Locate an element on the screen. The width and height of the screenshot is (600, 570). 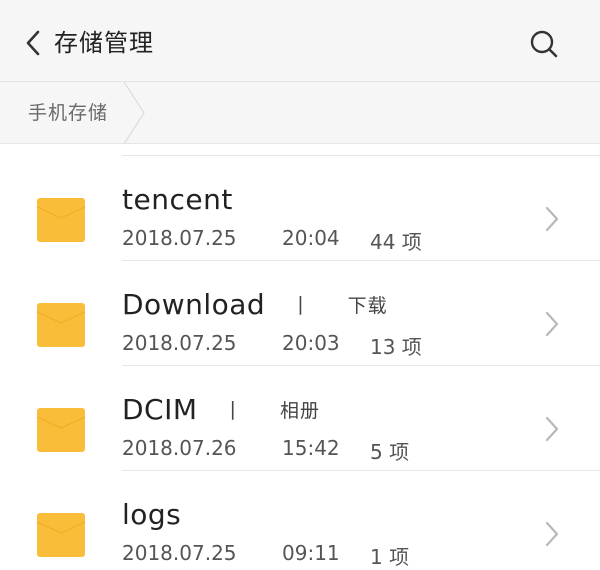
breadcrumb: 手机存储 is located at coordinates (300, 113).